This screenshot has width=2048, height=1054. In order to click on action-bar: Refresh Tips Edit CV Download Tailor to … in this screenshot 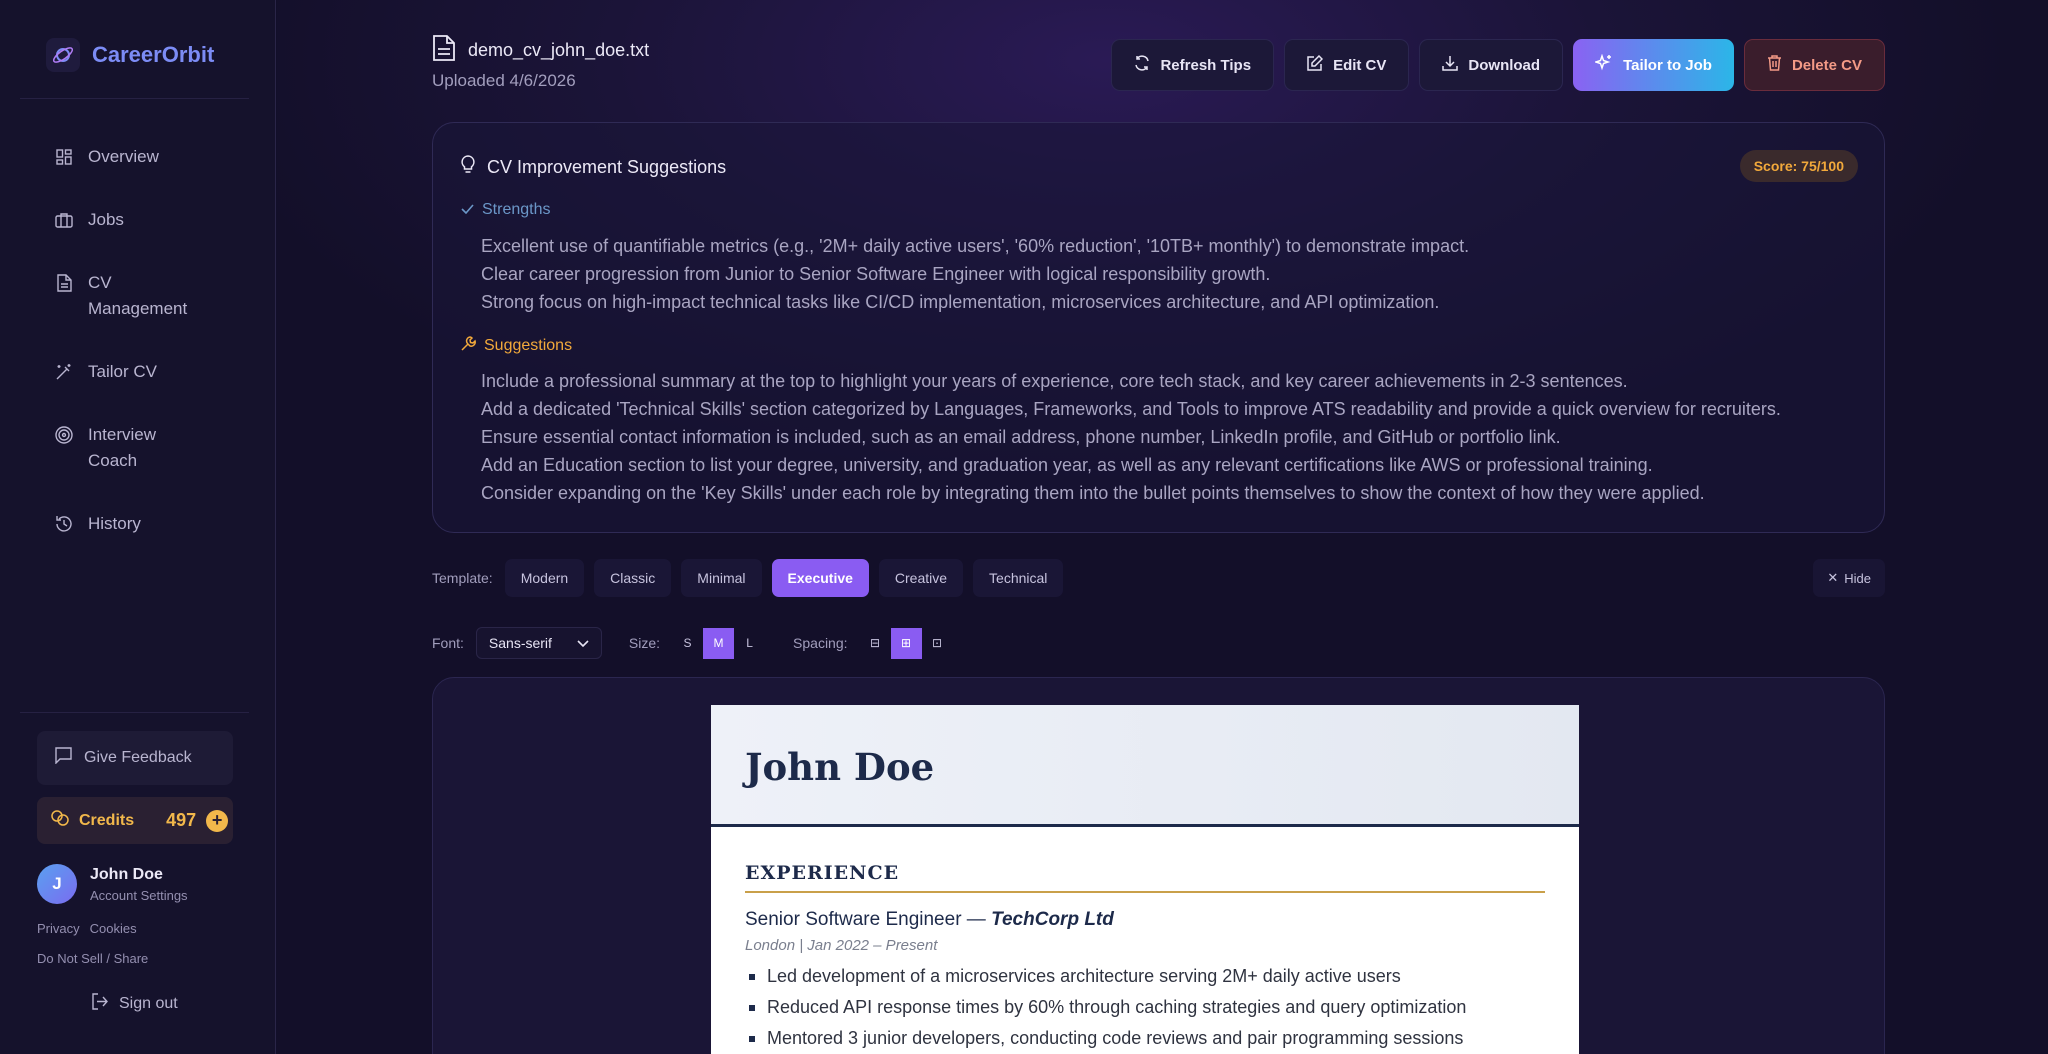, I will do `click(1498, 65)`.